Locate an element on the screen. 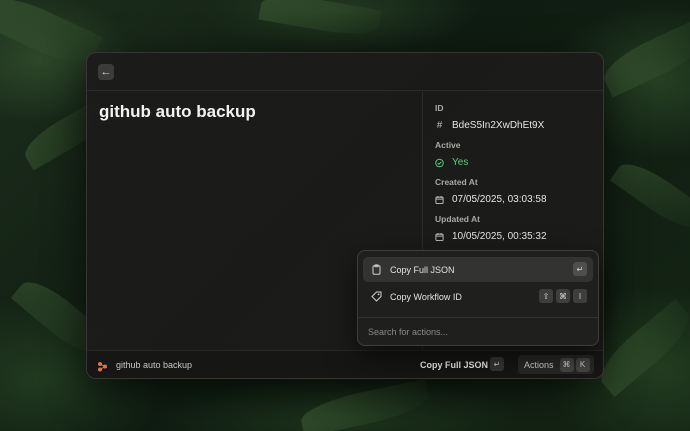 Image resolution: width=690 pixels, height=431 pixels. workflow-title: github auto backup is located at coordinates (177, 111).